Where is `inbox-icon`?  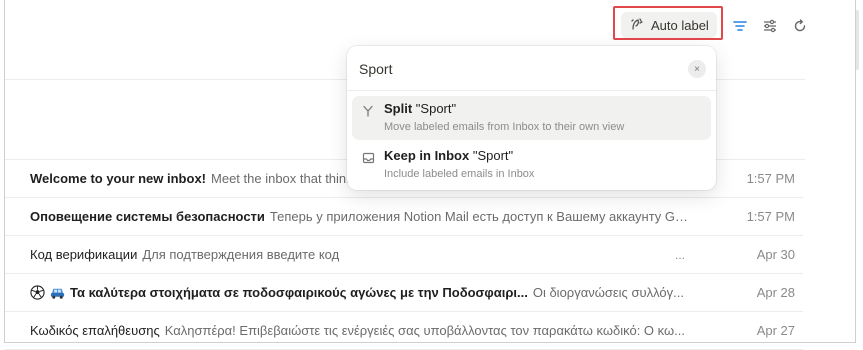
inbox-icon is located at coordinates (368, 158).